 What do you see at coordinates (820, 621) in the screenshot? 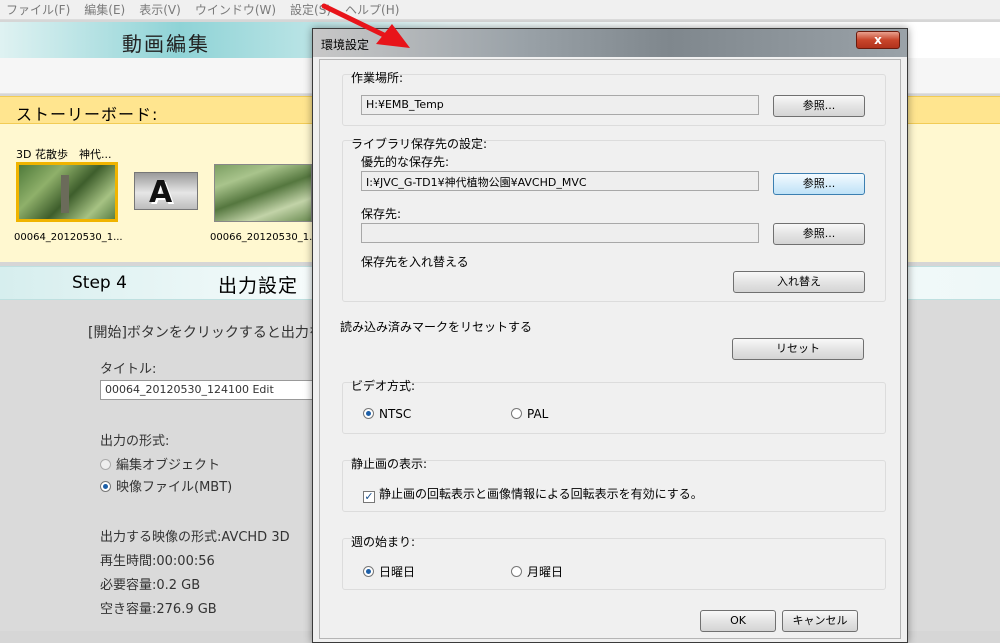
I see `cancel-button: キャンセル` at bounding box center [820, 621].